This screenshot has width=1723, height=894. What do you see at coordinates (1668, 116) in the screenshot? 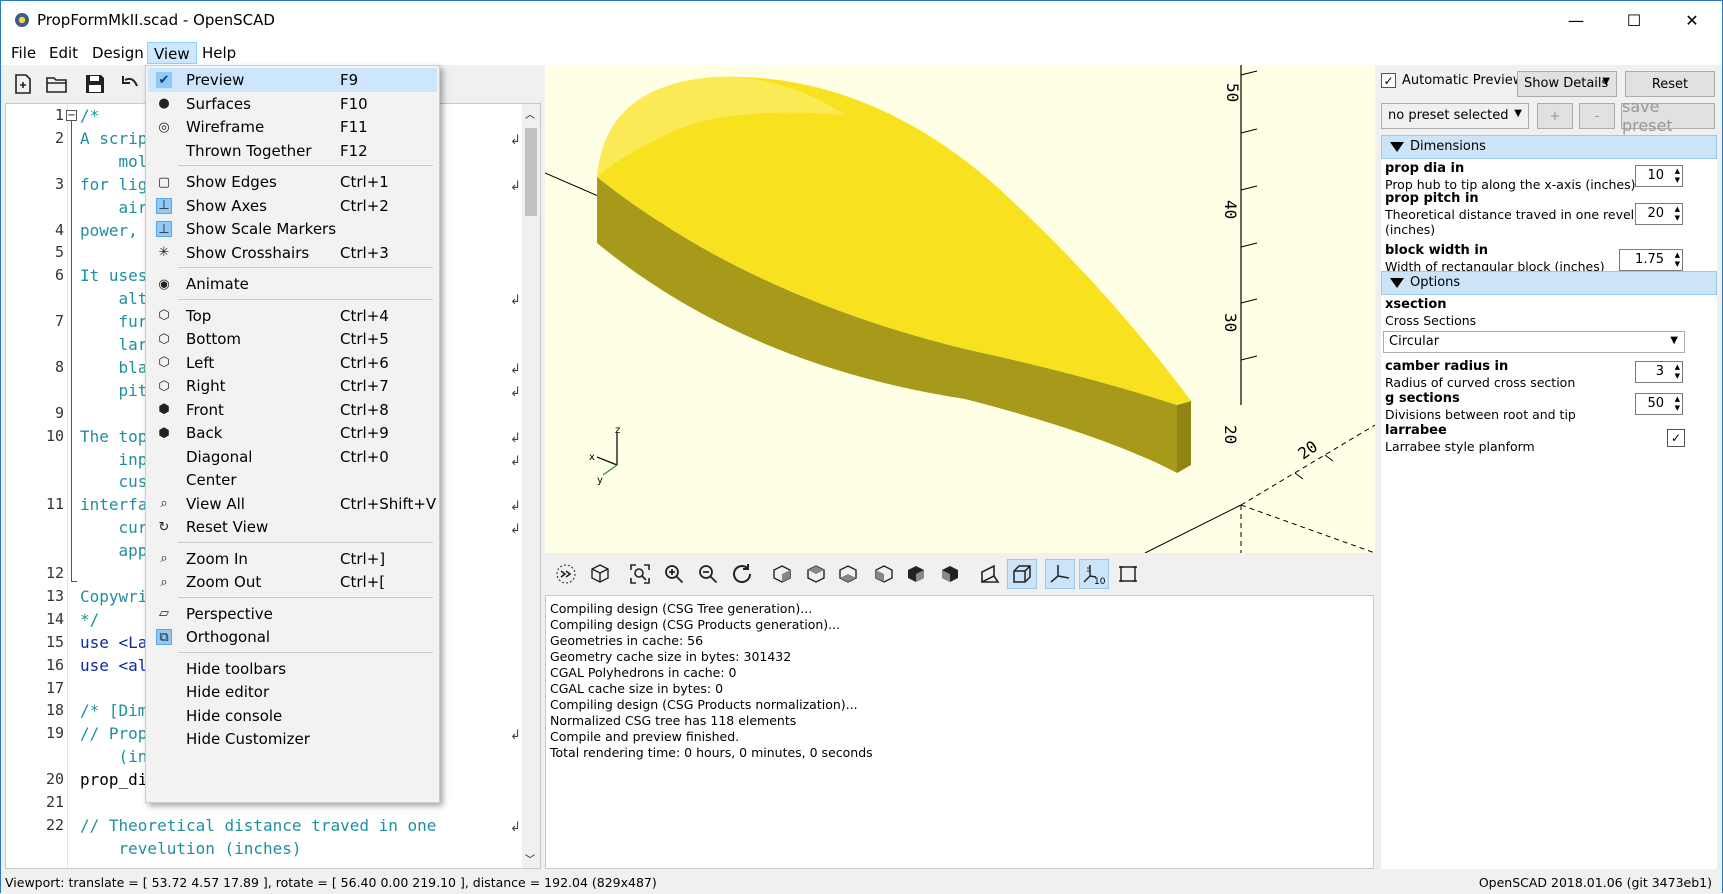
I see `save-preset-button: save preset` at bounding box center [1668, 116].